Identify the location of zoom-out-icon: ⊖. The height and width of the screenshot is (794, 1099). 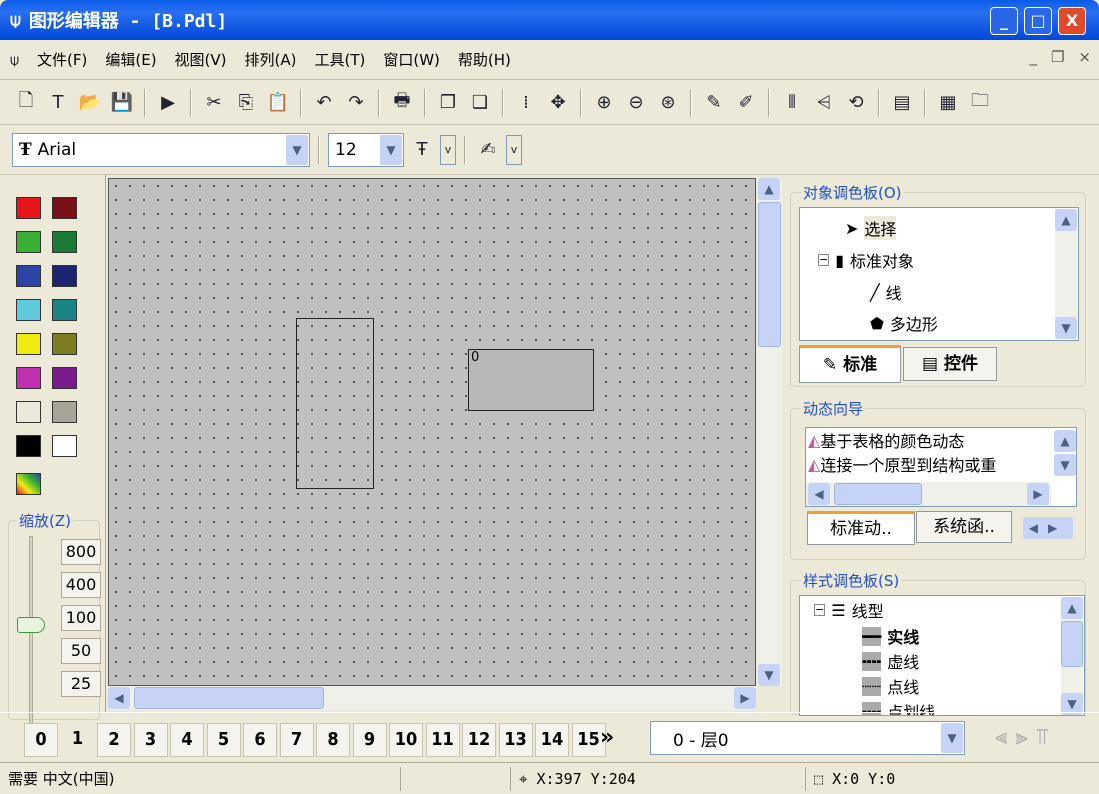
(636, 103).